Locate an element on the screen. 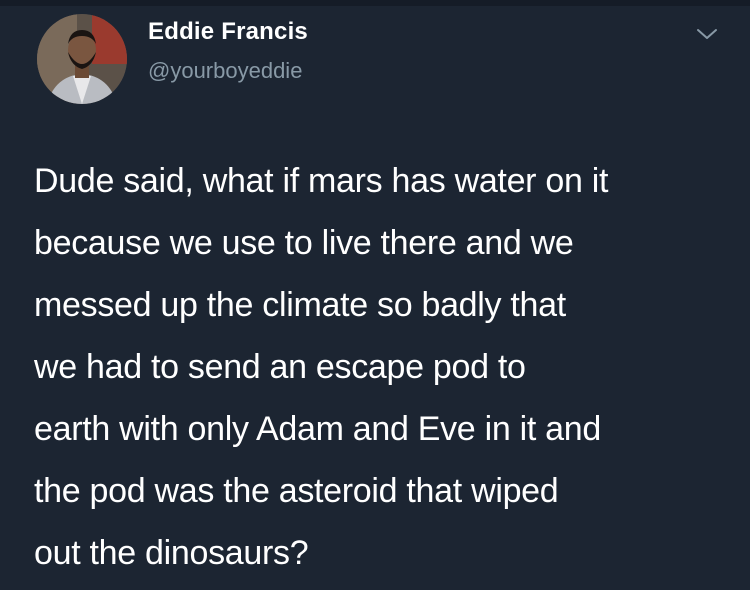 The width and height of the screenshot is (750, 590). author-handle: @yourboyeddie is located at coordinates (225, 71).